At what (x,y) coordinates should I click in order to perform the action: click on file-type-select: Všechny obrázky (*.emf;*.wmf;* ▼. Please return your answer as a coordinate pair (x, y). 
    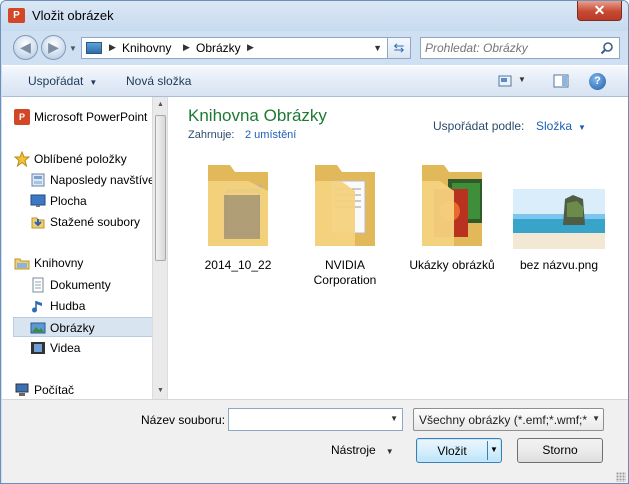
    Looking at the image, I should click on (508, 419).